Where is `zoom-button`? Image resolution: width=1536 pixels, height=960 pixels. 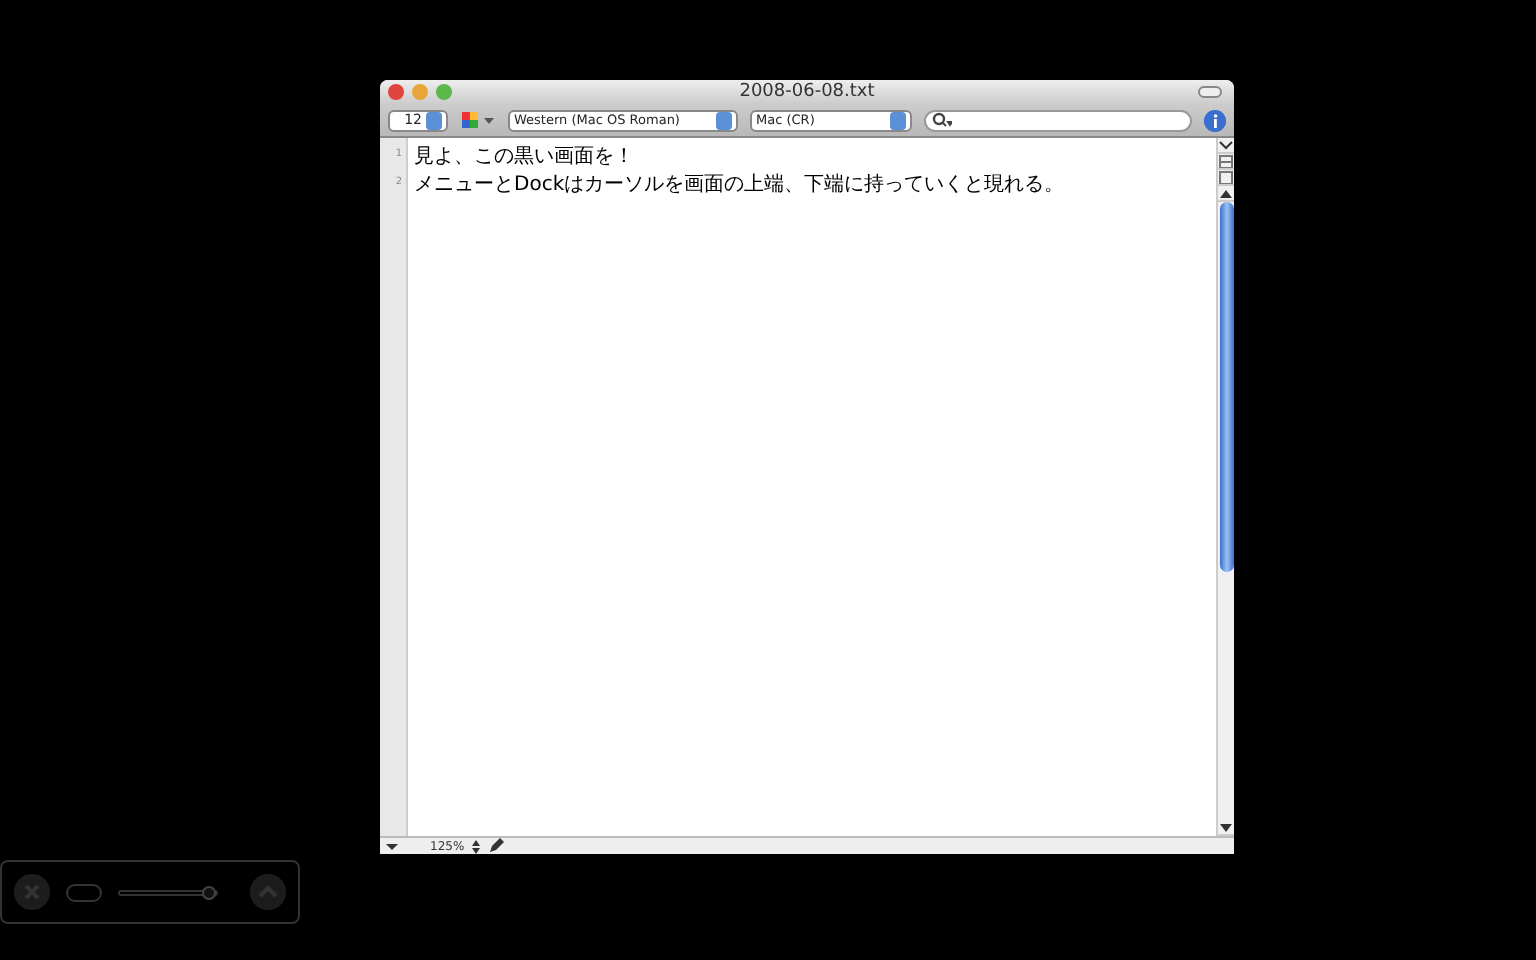 zoom-button is located at coordinates (444, 92).